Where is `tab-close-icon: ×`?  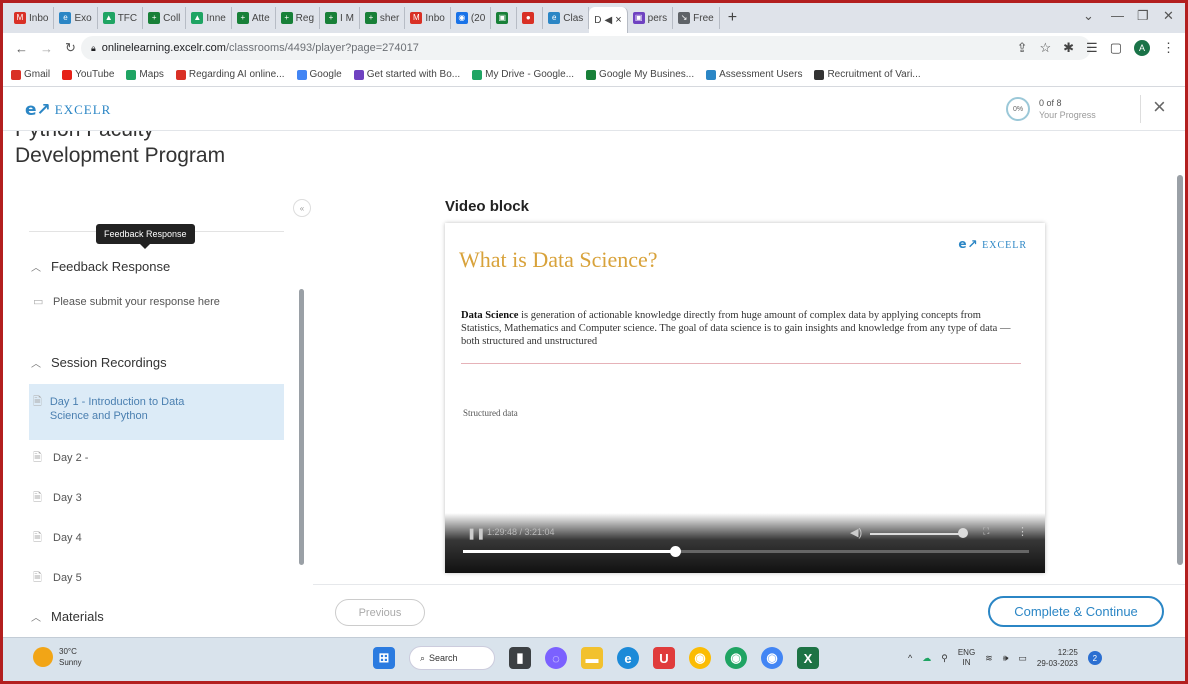 tab-close-icon: × is located at coordinates (618, 20).